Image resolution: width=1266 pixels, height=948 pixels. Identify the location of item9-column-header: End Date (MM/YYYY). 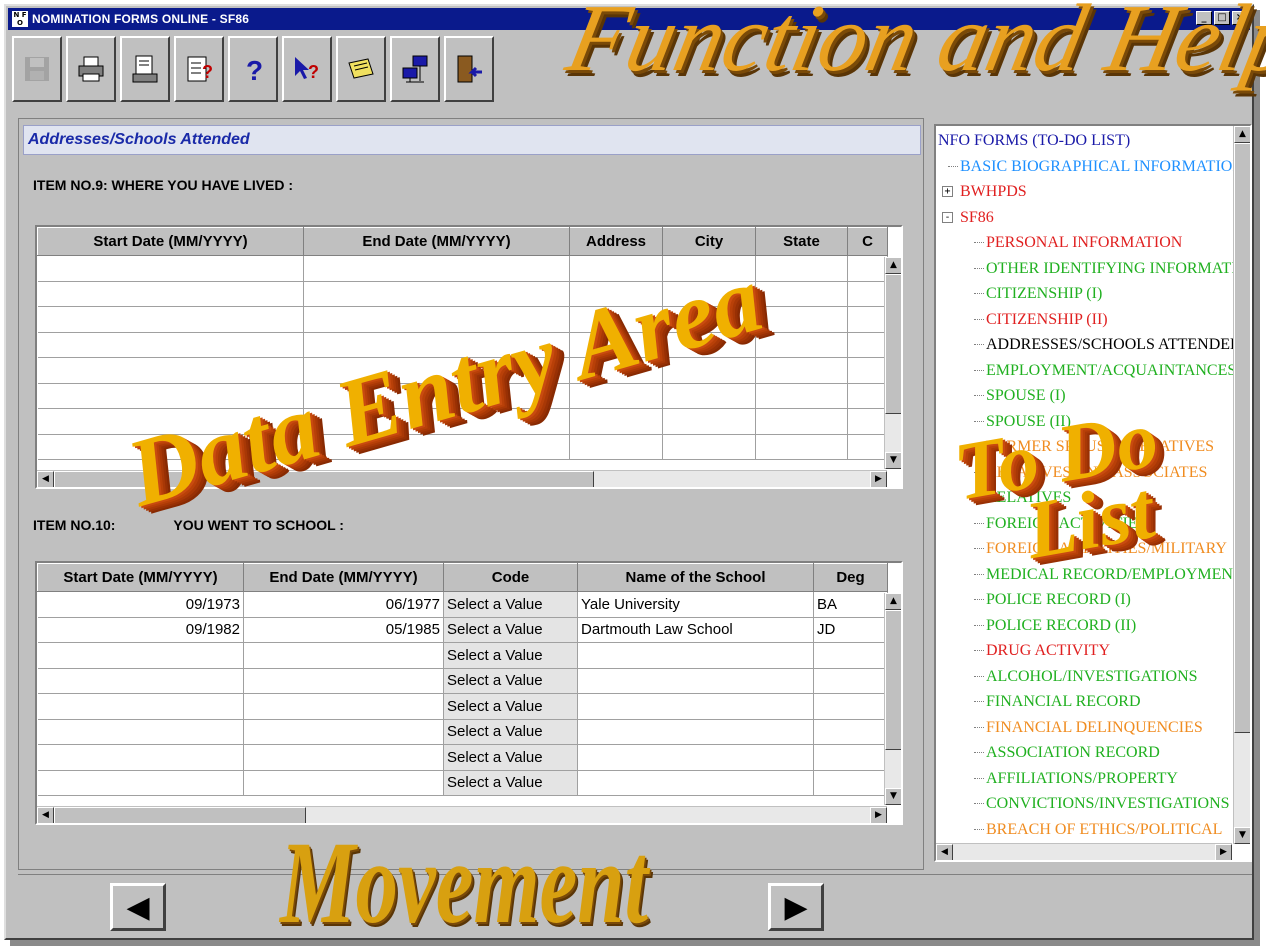
(436, 241).